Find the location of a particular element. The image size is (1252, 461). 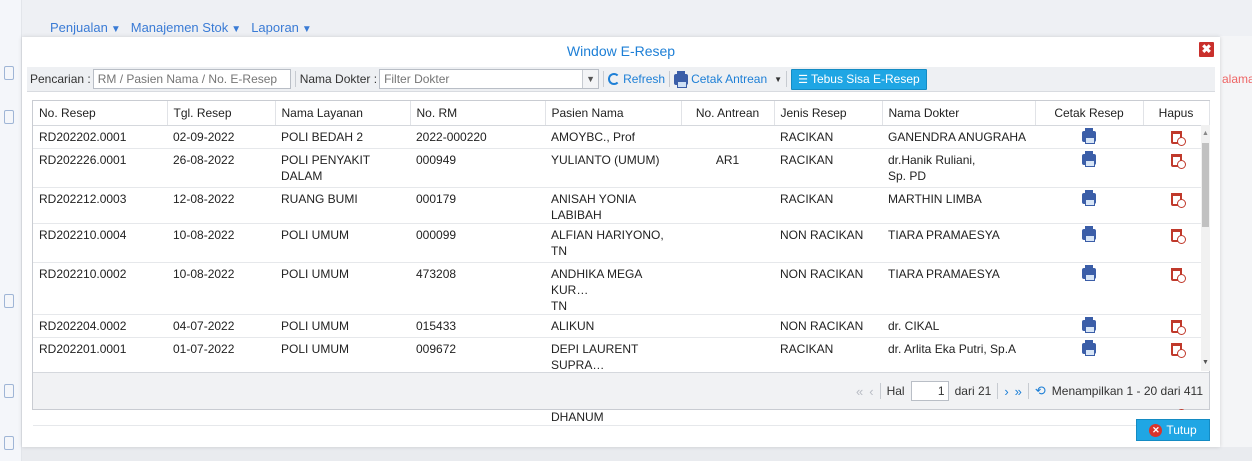

print-queue-button: Cetak Antrean ▼ is located at coordinates (728, 79).